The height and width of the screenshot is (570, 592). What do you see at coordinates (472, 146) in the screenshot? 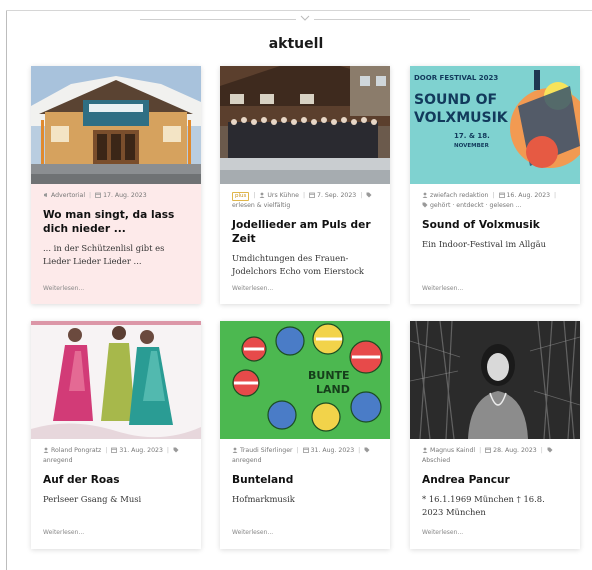
I see `poster-month: NOVEMBER` at bounding box center [472, 146].